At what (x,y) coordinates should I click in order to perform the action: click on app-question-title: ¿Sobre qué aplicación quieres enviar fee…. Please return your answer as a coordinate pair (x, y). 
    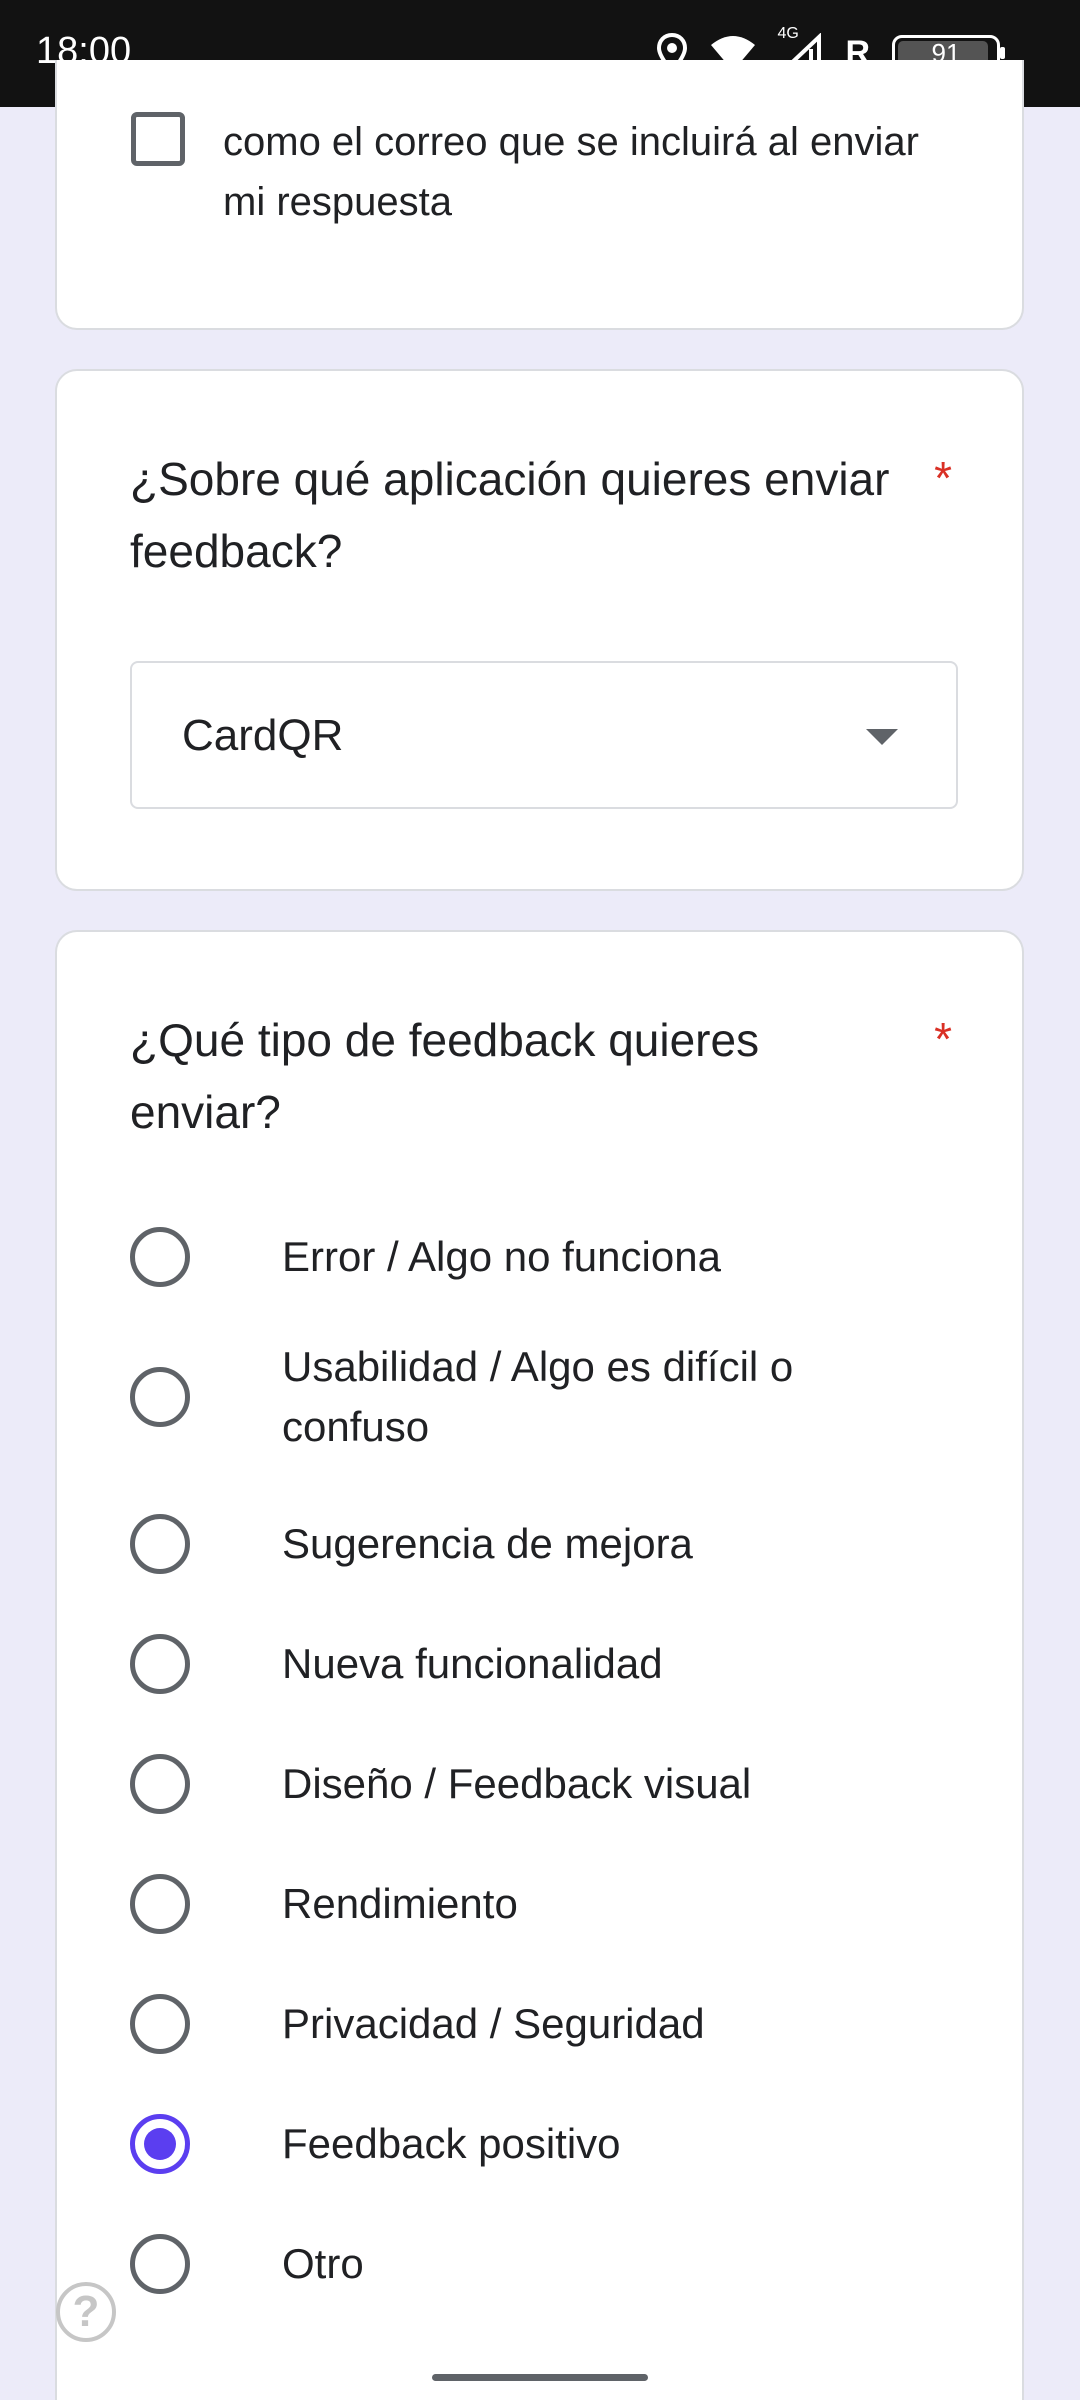
    Looking at the image, I should click on (510, 515).